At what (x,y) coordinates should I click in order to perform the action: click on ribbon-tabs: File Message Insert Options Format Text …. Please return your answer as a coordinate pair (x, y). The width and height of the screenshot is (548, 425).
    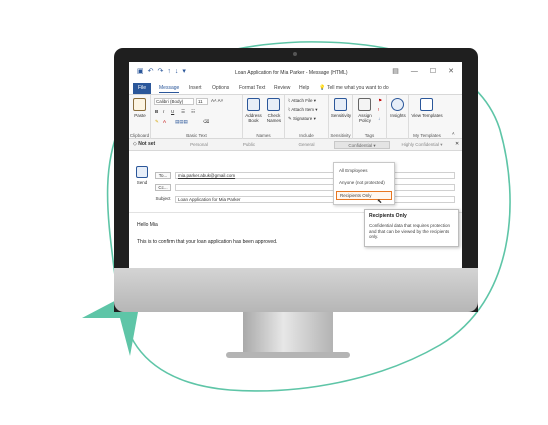
    Looking at the image, I should click on (295, 88).